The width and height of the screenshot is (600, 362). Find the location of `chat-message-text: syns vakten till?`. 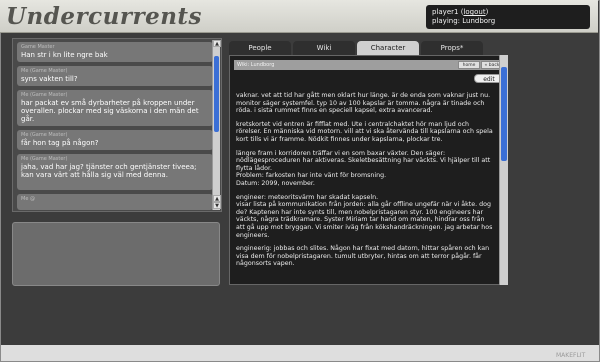

chat-message-text: syns vakten till? is located at coordinates (49, 79).